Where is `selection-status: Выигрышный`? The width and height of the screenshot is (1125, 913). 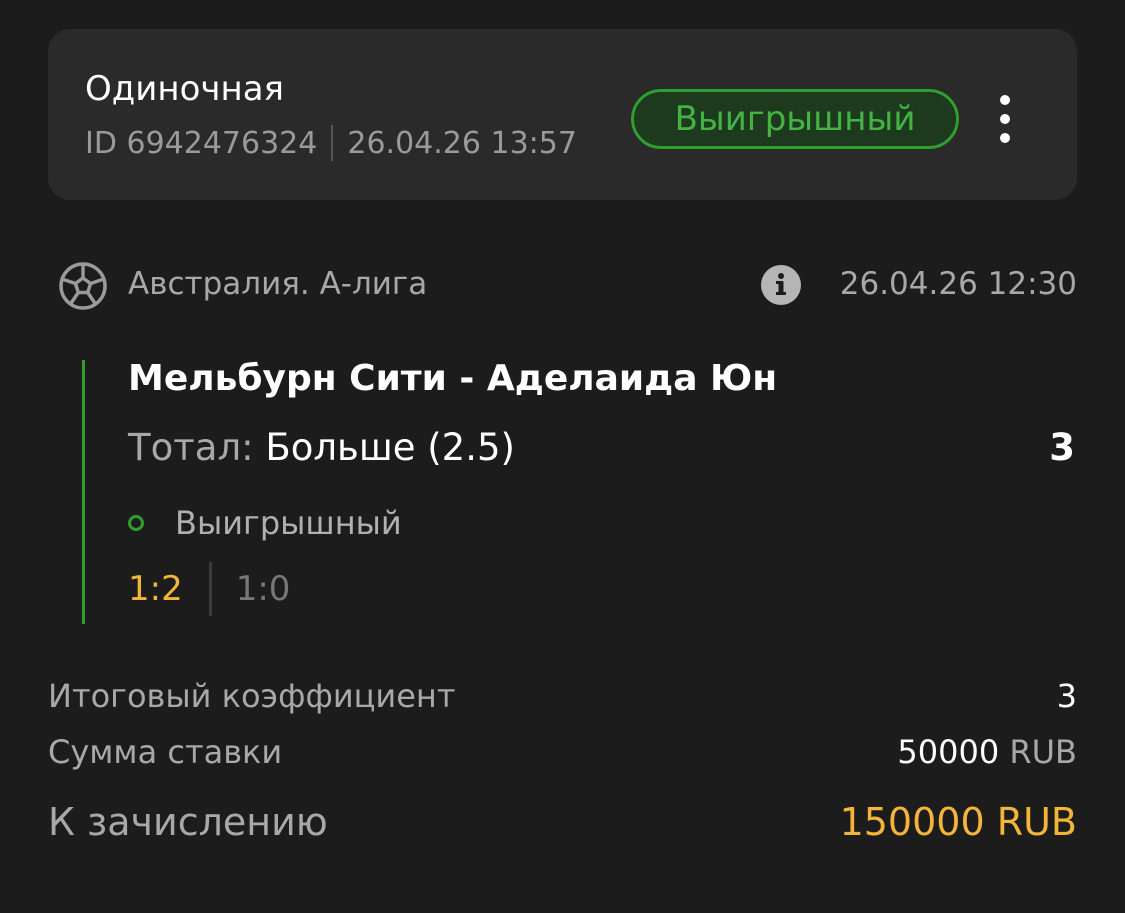 selection-status: Выигрышный is located at coordinates (265, 523).